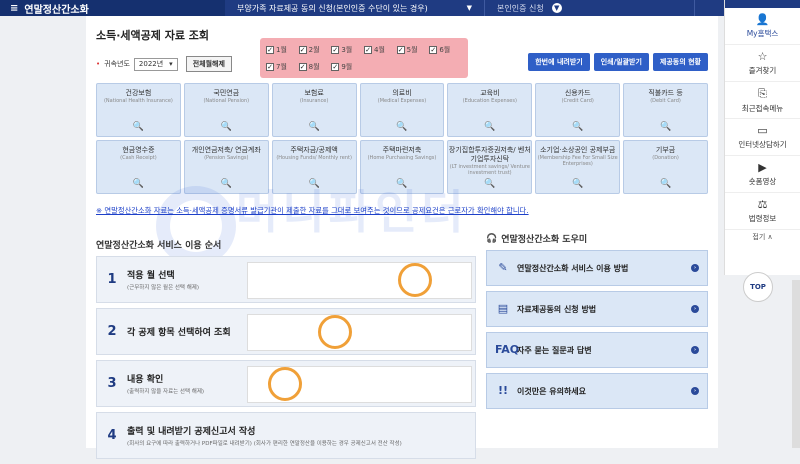 This screenshot has width=800, height=464. What do you see at coordinates (286, 383) in the screenshot?
I see `step-3: 3 내용 확인 (출력하지 않을 자료는 선택 해제)` at bounding box center [286, 383].